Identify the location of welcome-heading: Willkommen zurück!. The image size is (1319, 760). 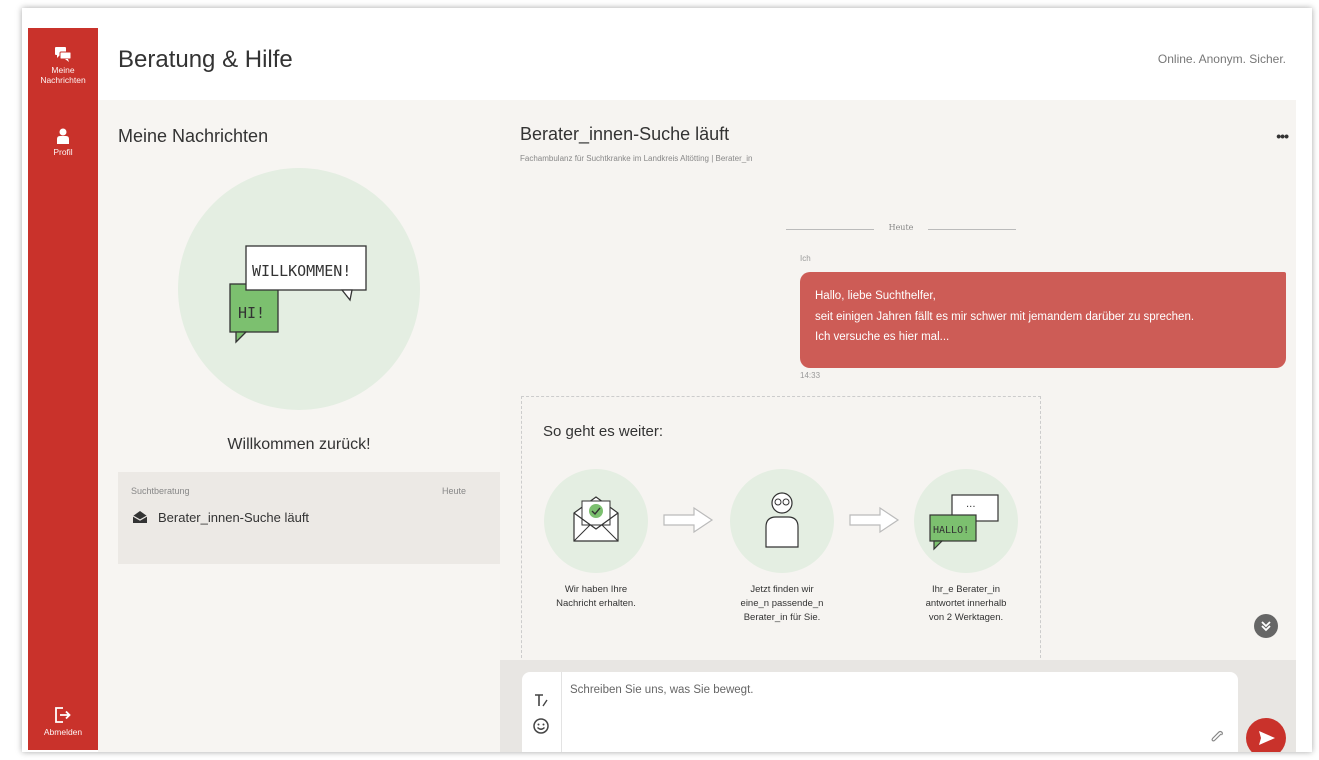
(299, 444).